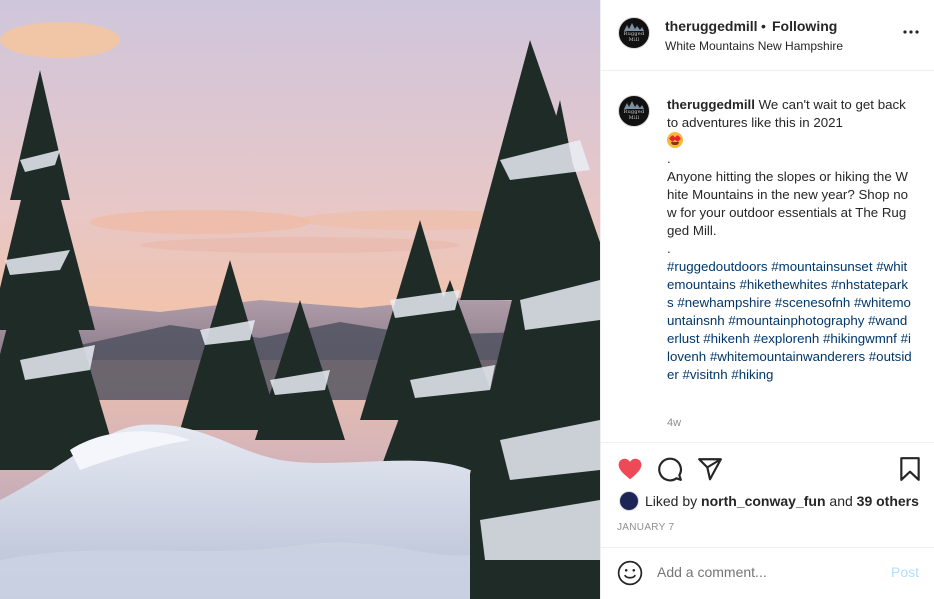  I want to click on header-avatar: Rugged Mill, so click(634, 33).